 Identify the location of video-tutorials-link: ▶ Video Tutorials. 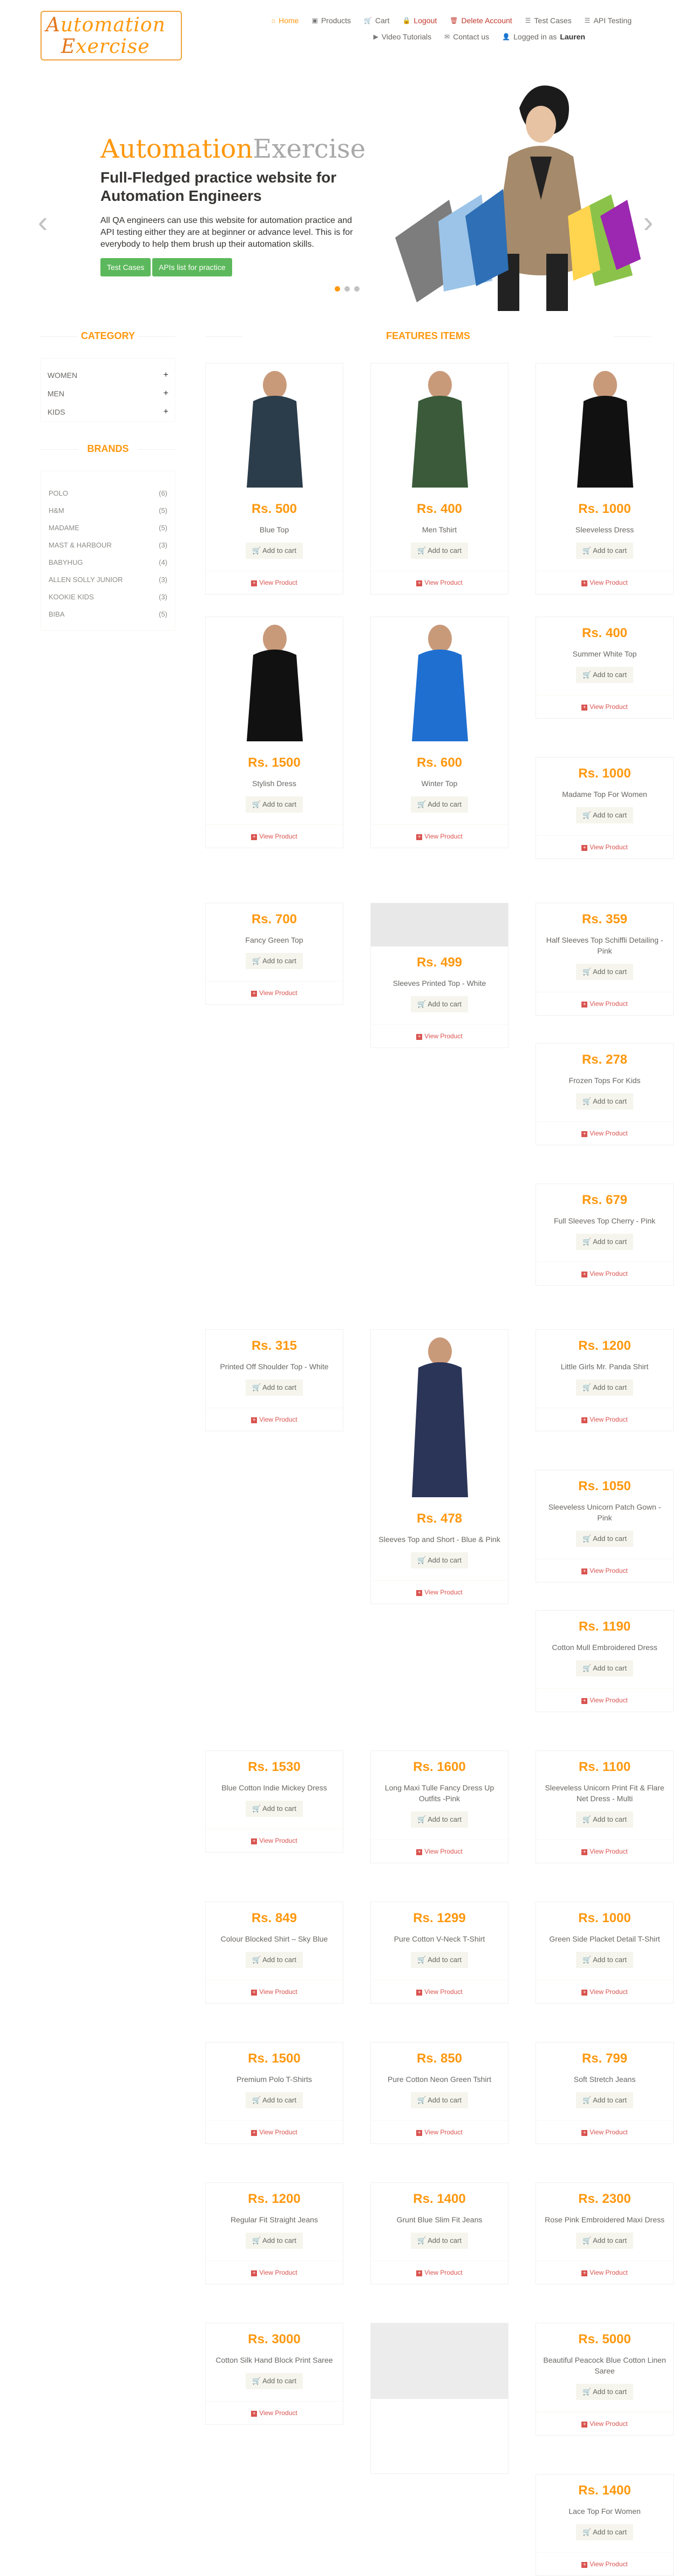
(403, 37).